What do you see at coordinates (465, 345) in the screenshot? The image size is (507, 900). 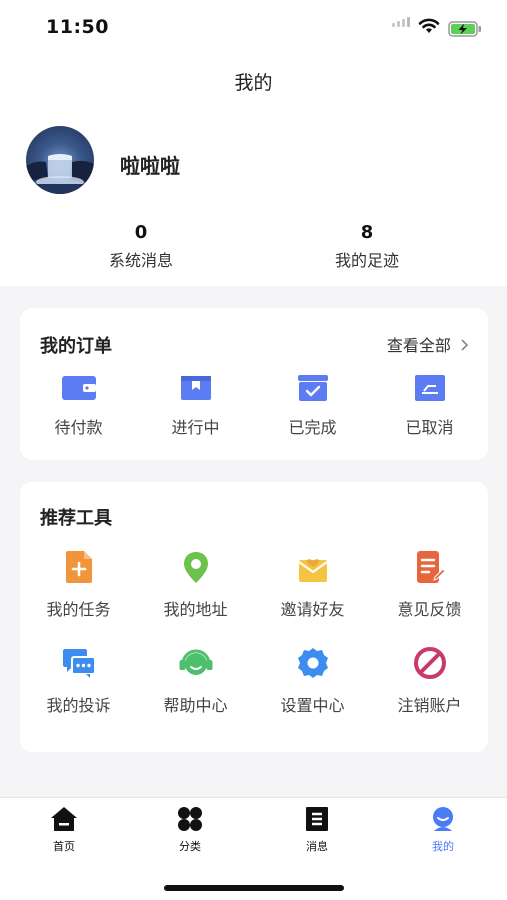 I see `chevron-right-icon` at bounding box center [465, 345].